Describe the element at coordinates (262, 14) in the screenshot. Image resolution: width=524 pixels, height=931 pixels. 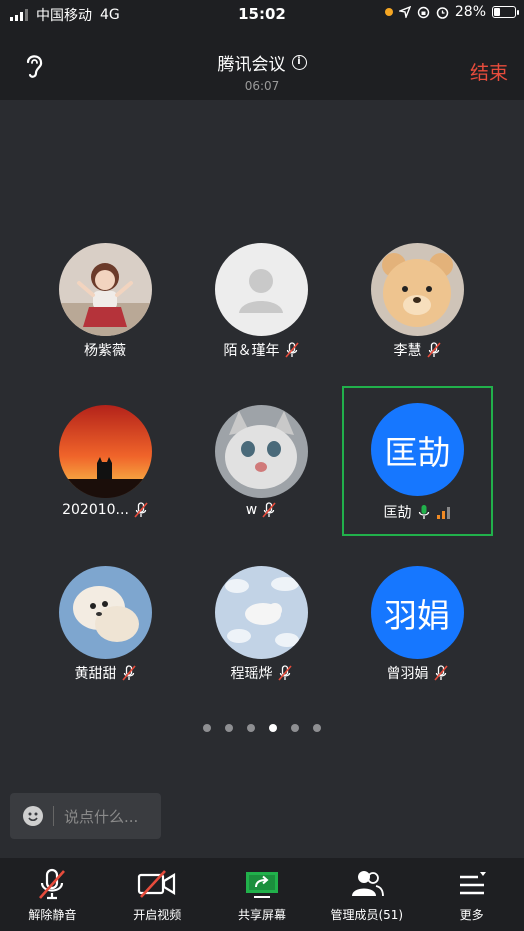
I see `status-bar: 中国移动 4G 15:02 28%` at that location.